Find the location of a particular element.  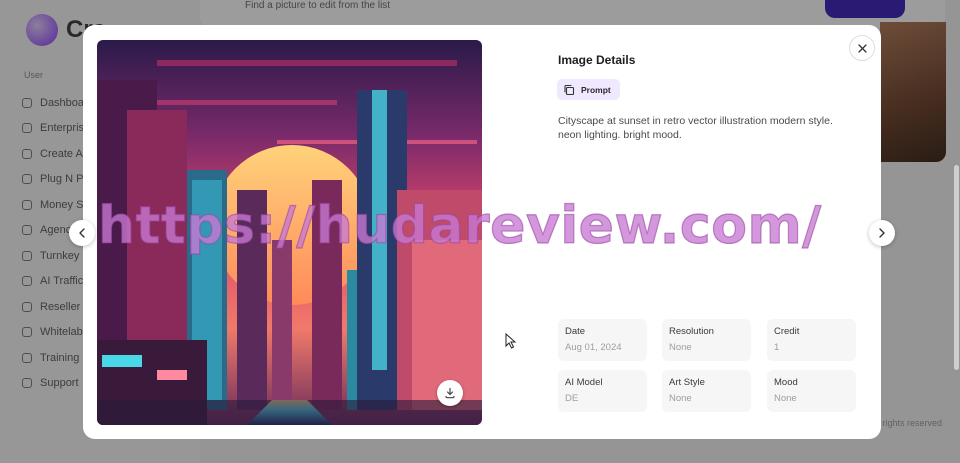

meta-card-credit: Credit 1 is located at coordinates (811, 340).